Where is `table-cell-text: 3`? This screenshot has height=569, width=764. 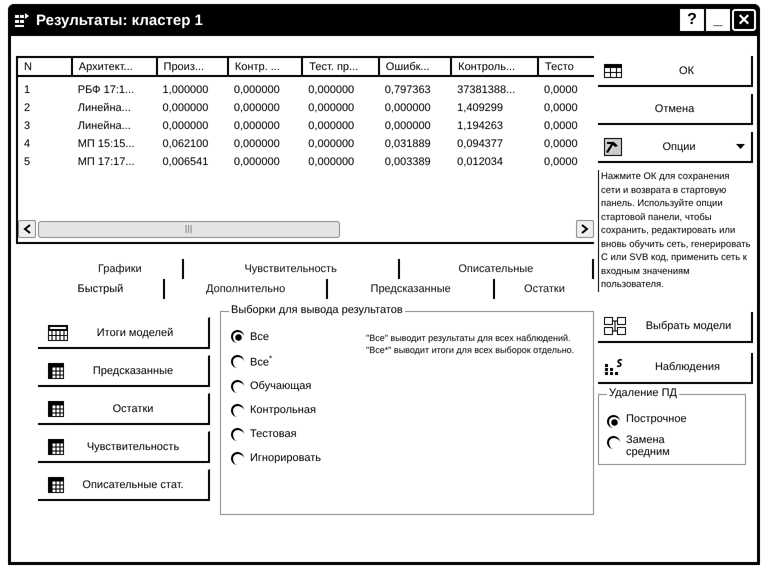 table-cell-text: 3 is located at coordinates (27, 126).